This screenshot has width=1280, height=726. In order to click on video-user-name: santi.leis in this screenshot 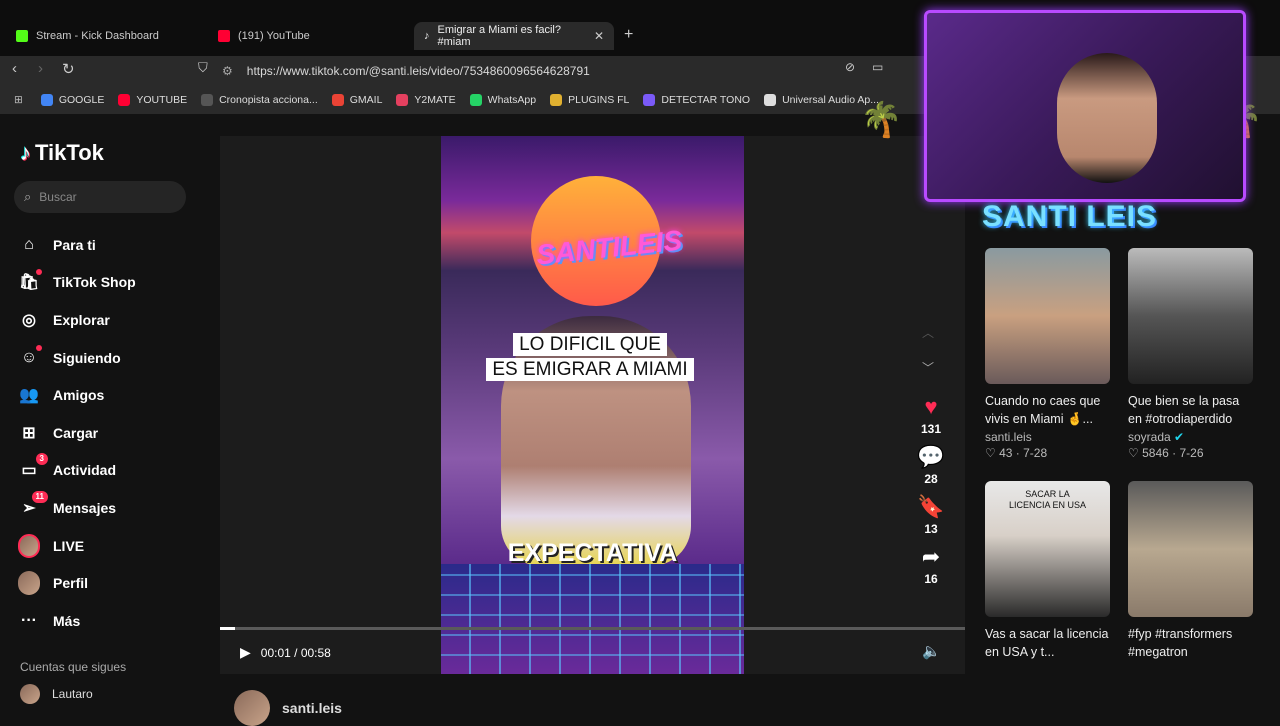, I will do `click(1008, 437)`.